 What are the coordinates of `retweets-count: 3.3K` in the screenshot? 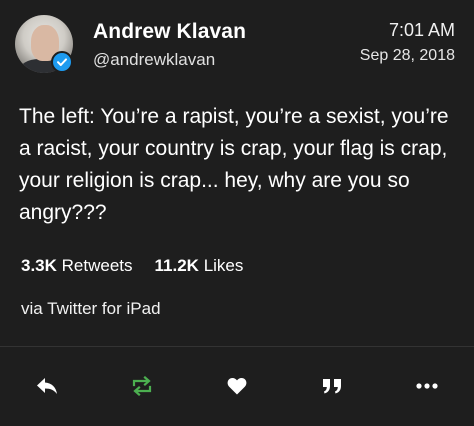 It's located at (39, 265).